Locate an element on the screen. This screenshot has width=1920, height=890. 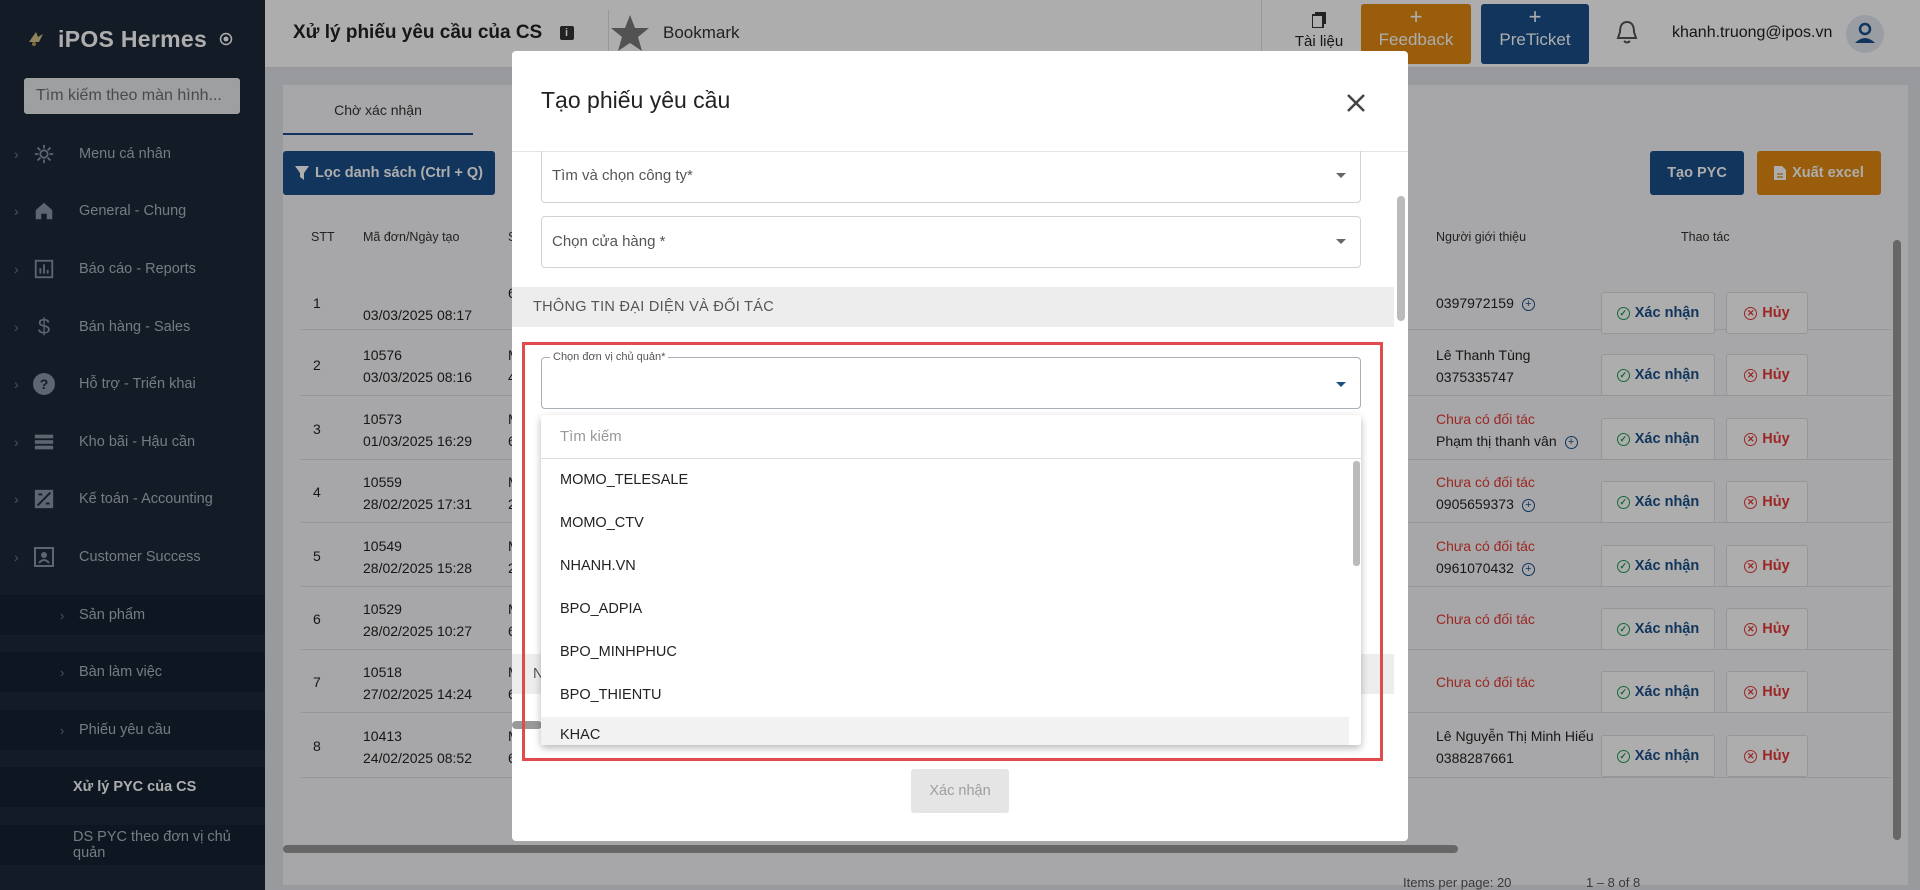
close-icon is located at coordinates (1356, 103).